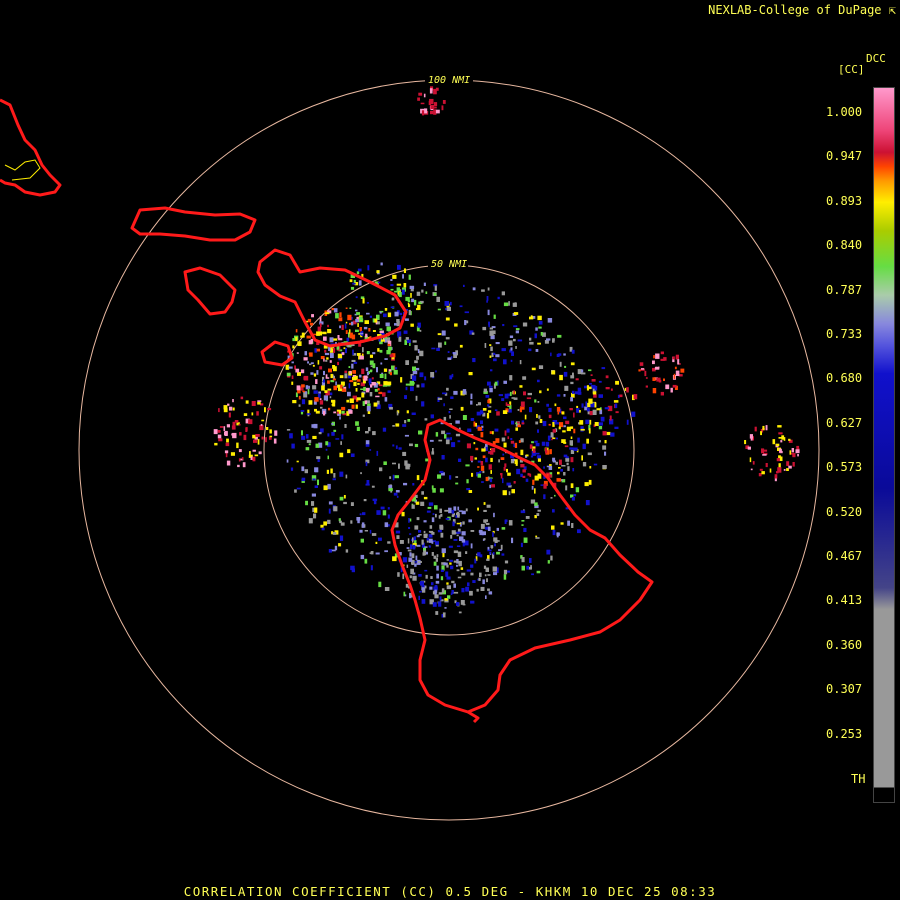 The image size is (900, 900). Describe the element at coordinates (844, 289) in the screenshot. I see `legend-tick-label: 0.787` at that location.